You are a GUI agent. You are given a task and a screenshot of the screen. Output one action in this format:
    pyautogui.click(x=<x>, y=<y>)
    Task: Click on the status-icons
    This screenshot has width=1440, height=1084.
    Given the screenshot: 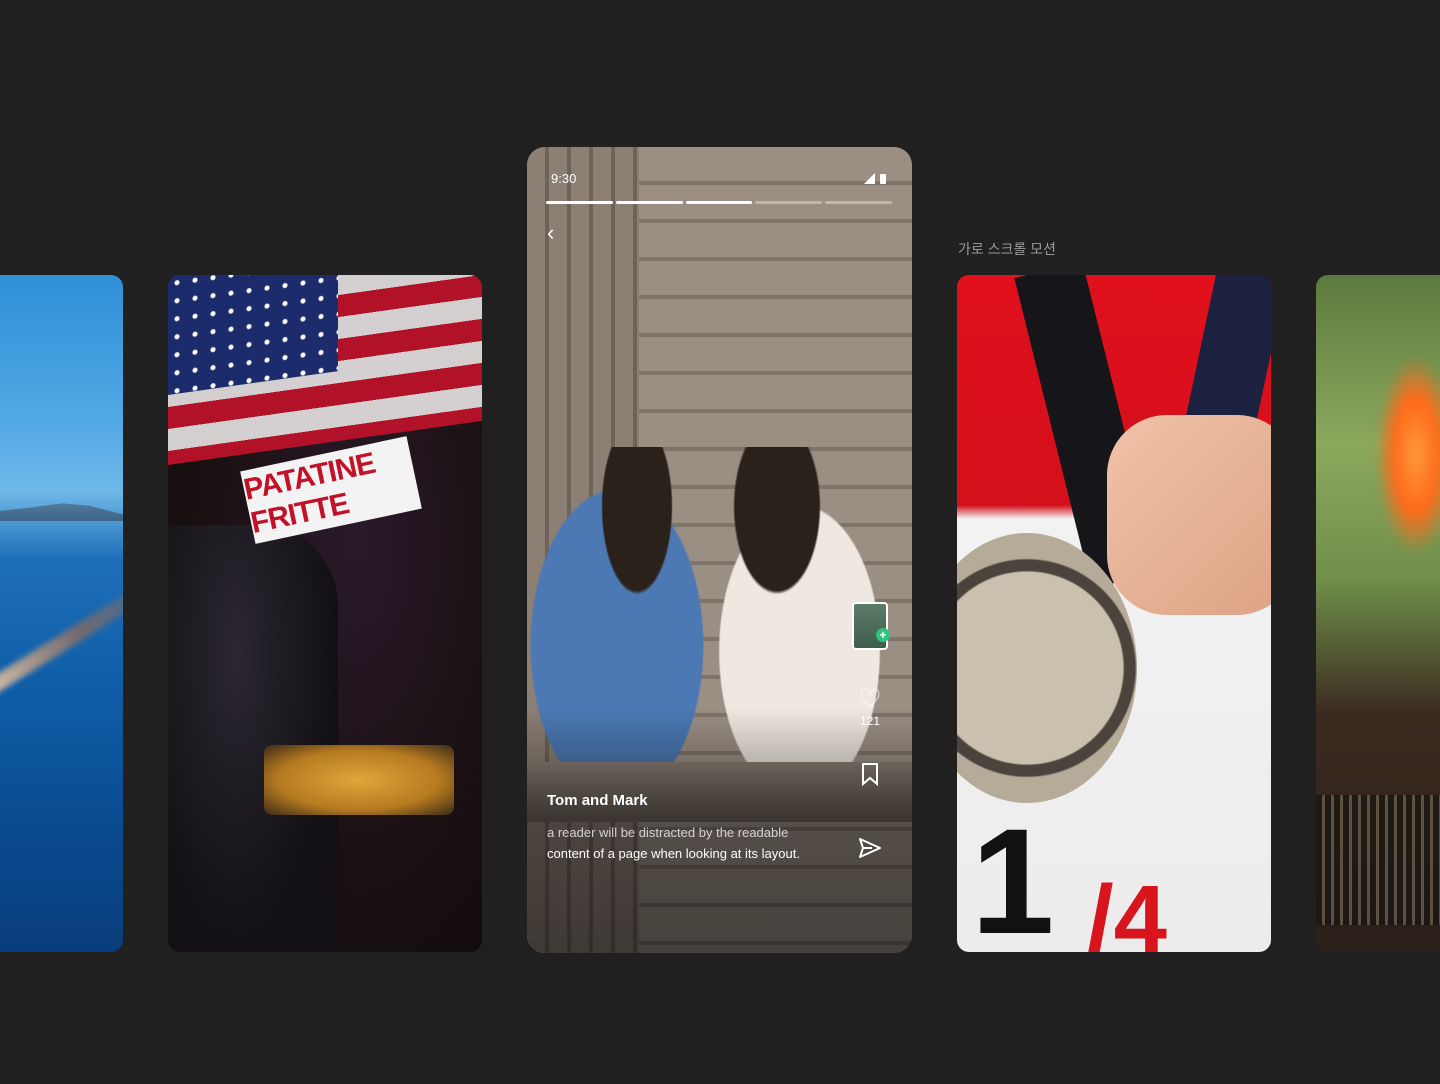 What is the action you would take?
    pyautogui.click(x=875, y=178)
    